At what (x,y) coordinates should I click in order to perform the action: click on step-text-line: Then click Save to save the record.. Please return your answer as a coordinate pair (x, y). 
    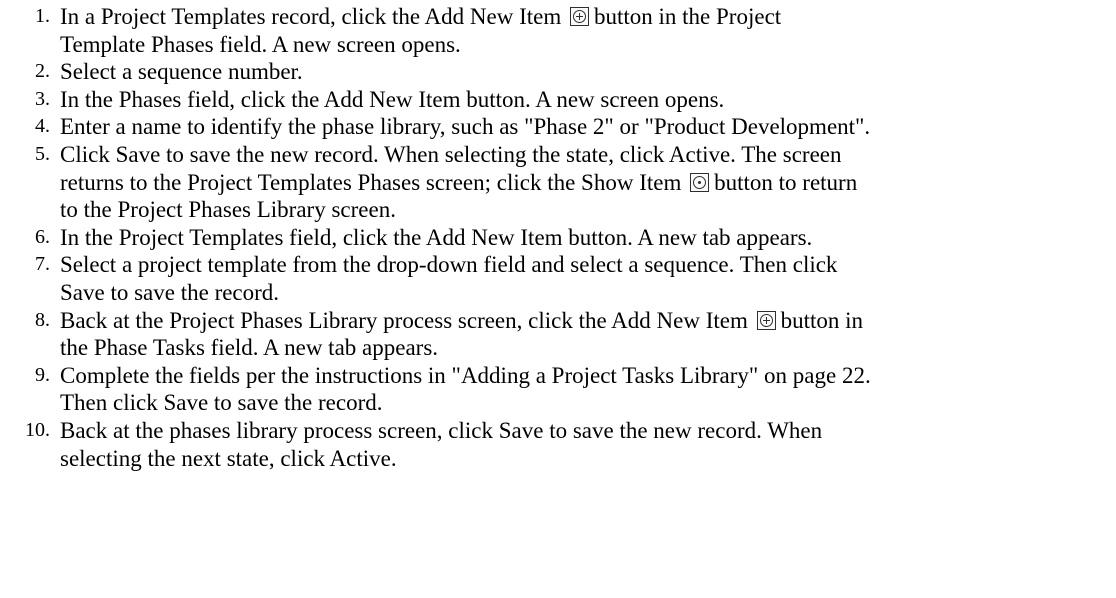
    Looking at the image, I should click on (588, 403).